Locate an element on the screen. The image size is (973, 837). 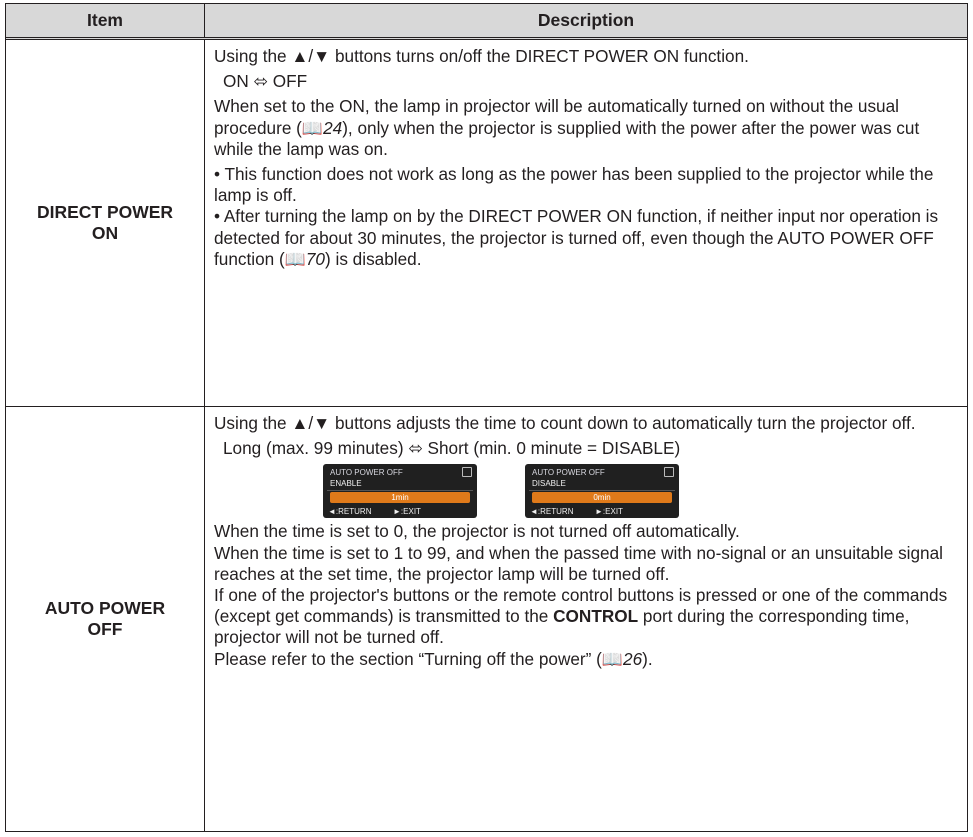
desc-options: ON ⬄ OFF is located at coordinates (265, 81).